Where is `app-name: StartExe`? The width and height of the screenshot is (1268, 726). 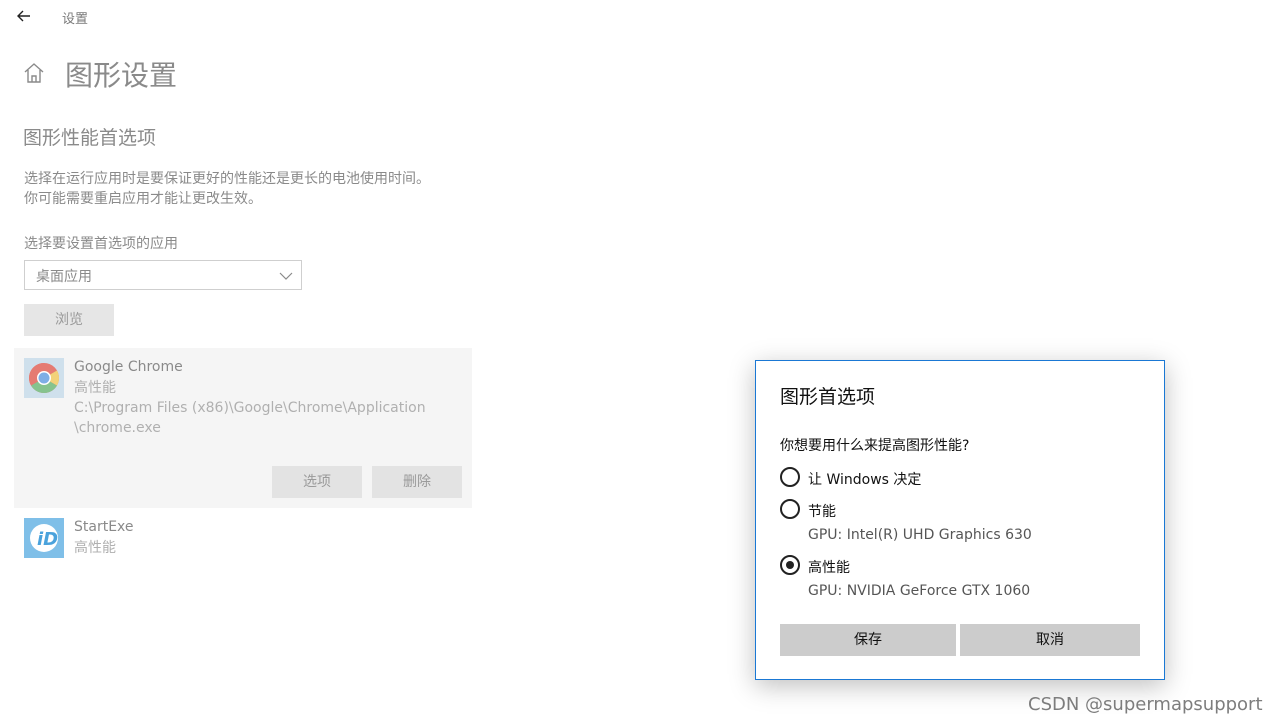 app-name: StartExe is located at coordinates (104, 527).